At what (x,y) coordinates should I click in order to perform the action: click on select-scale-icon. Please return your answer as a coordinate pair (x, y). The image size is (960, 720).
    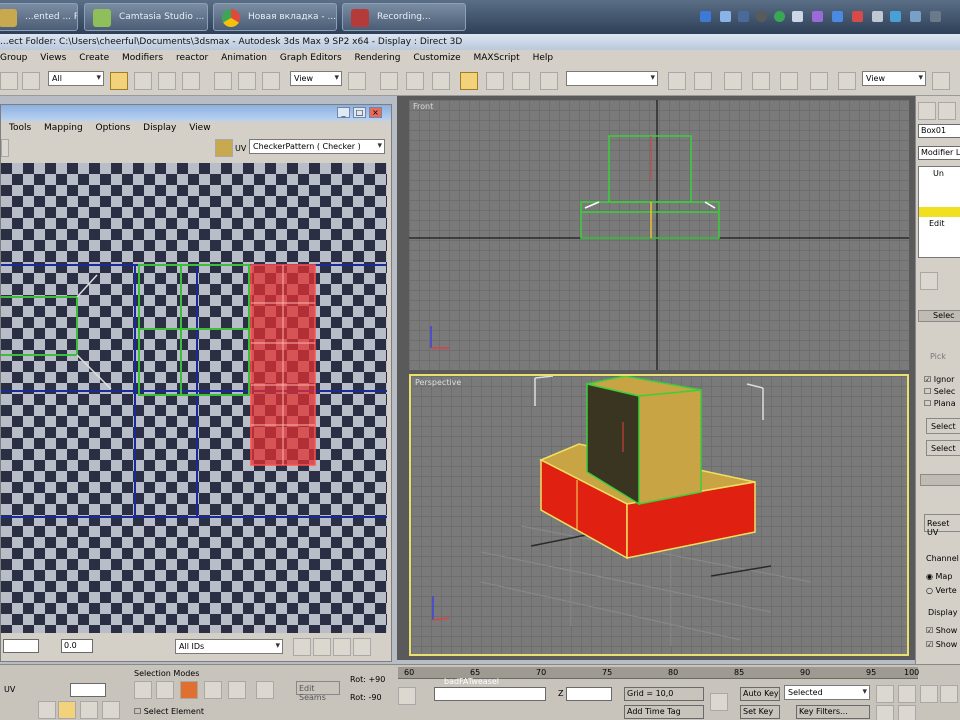
    Looking at the image, I should click on (271, 81).